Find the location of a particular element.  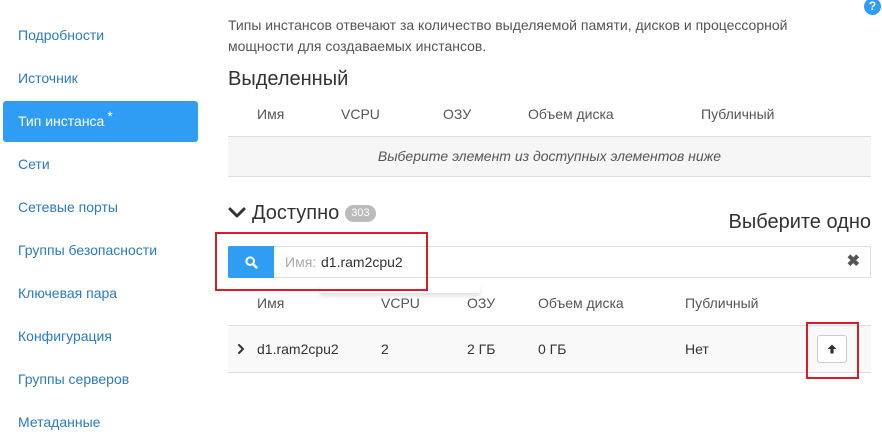

nav-item-source: Источник is located at coordinates (100, 78).